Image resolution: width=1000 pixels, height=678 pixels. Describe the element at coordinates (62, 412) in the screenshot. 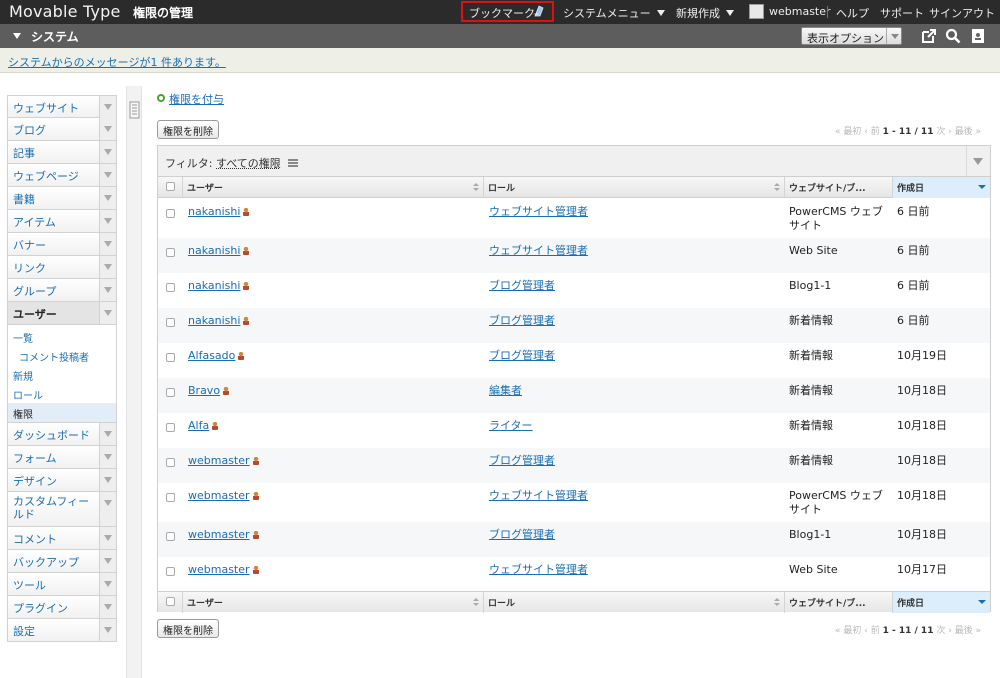

I see `submenu-item-permissions: 権限` at that location.